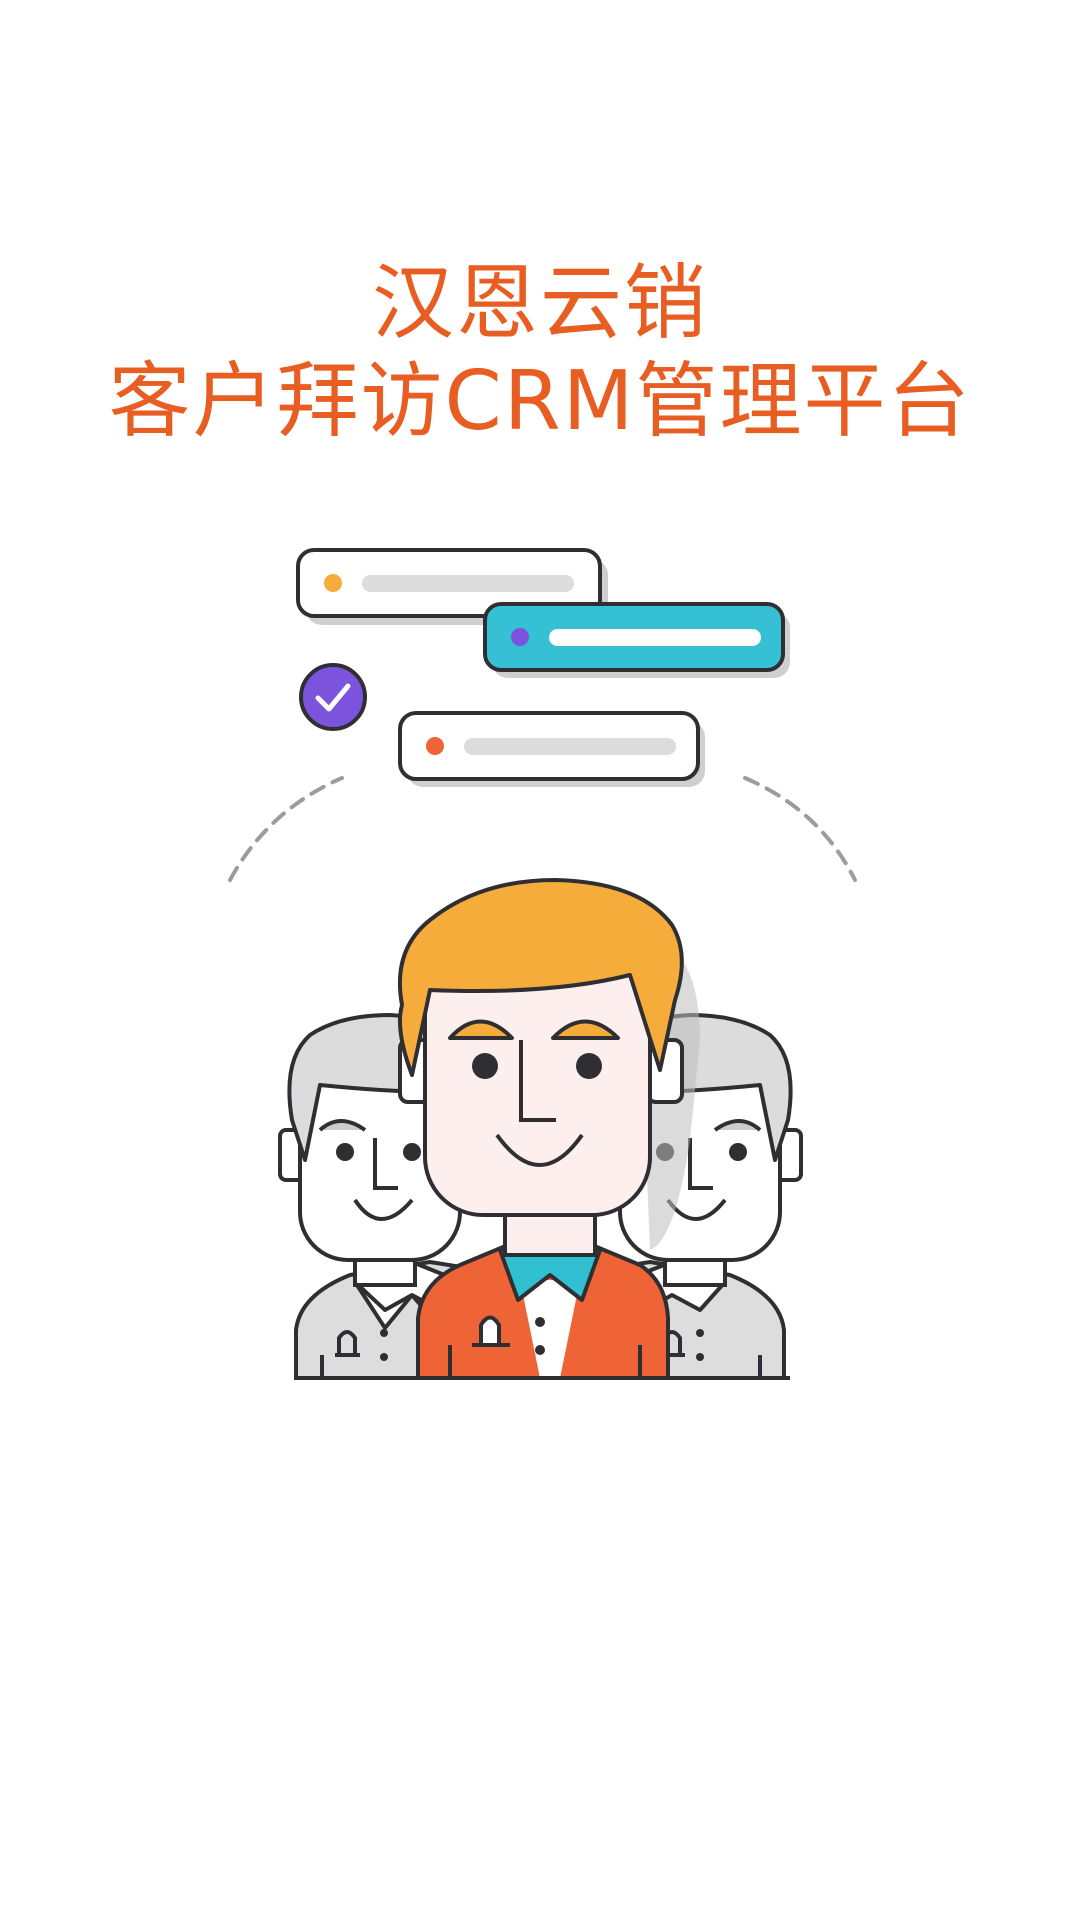 Image resolution: width=1080 pixels, height=1920 pixels. Describe the element at coordinates (333, 697) in the screenshot. I see `check-circle-icon` at that location.